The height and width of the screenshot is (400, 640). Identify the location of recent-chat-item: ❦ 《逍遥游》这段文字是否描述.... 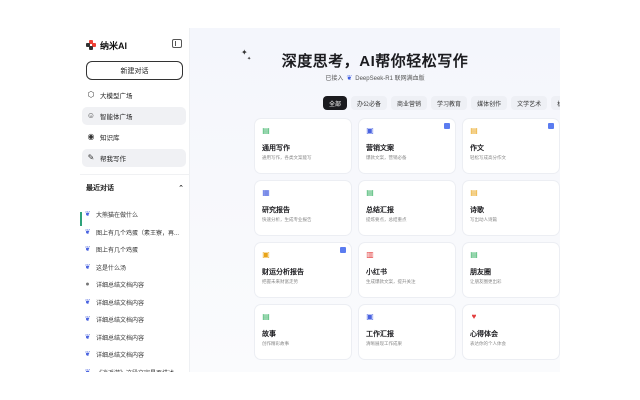
(136, 368).